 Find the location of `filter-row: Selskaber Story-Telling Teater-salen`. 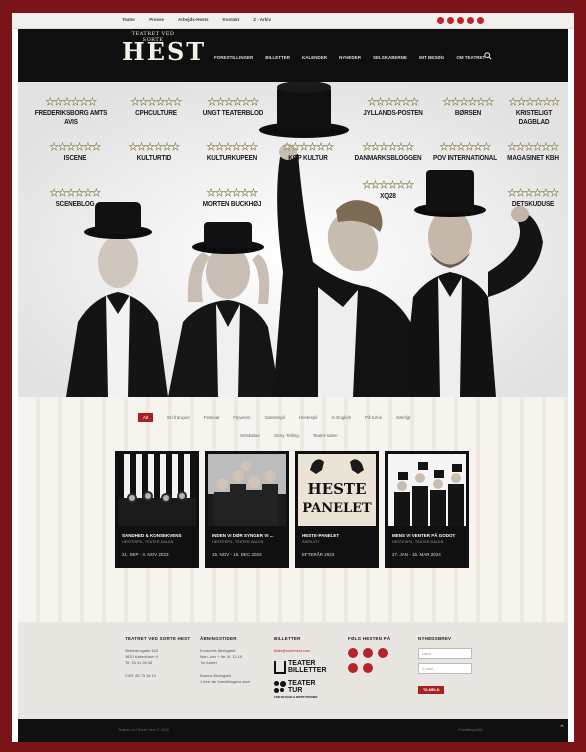

filter-row: Selskaber Story-Telling Teater-salen is located at coordinates (289, 435).